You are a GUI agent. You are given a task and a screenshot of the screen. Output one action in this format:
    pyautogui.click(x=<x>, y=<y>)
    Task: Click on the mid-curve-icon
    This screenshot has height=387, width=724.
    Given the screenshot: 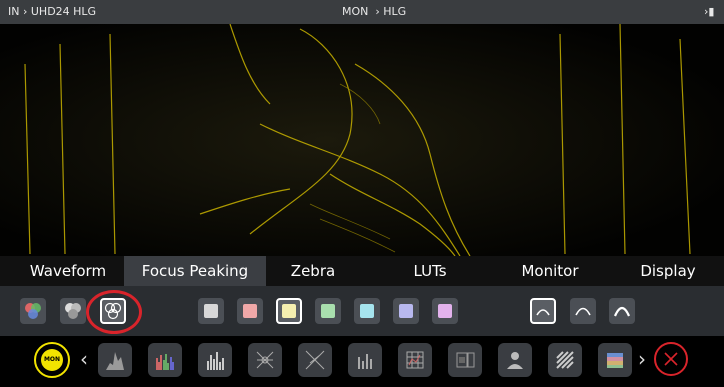 What is the action you would take?
    pyautogui.click(x=583, y=311)
    